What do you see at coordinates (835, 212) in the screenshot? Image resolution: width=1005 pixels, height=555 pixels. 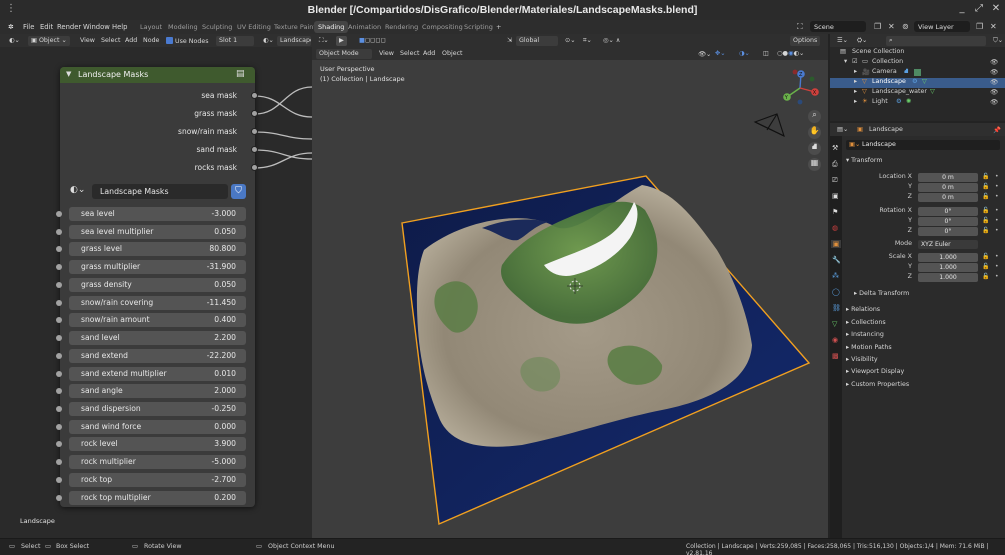 I see `scene-tab-icon: ⚑` at bounding box center [835, 212].